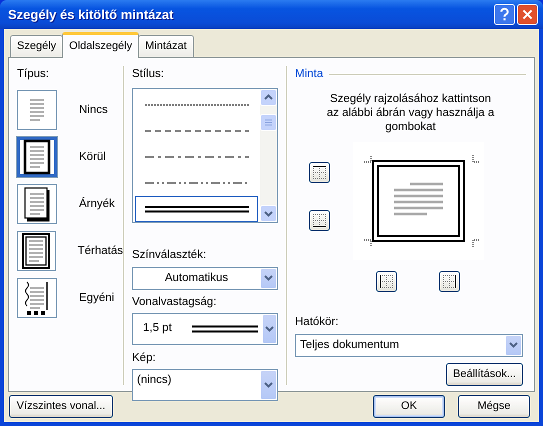  Describe the element at coordinates (175, 302) in the screenshot. I see `line-width-label: Vonalvastagság:` at that location.